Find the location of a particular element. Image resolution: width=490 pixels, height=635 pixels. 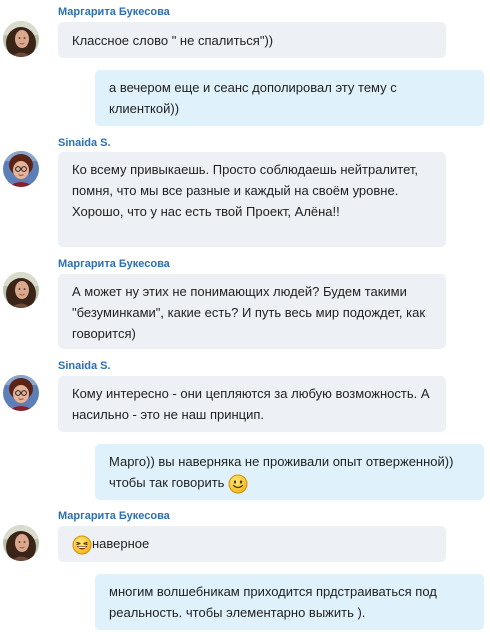

laughing-emoji-icon is located at coordinates (82, 545).